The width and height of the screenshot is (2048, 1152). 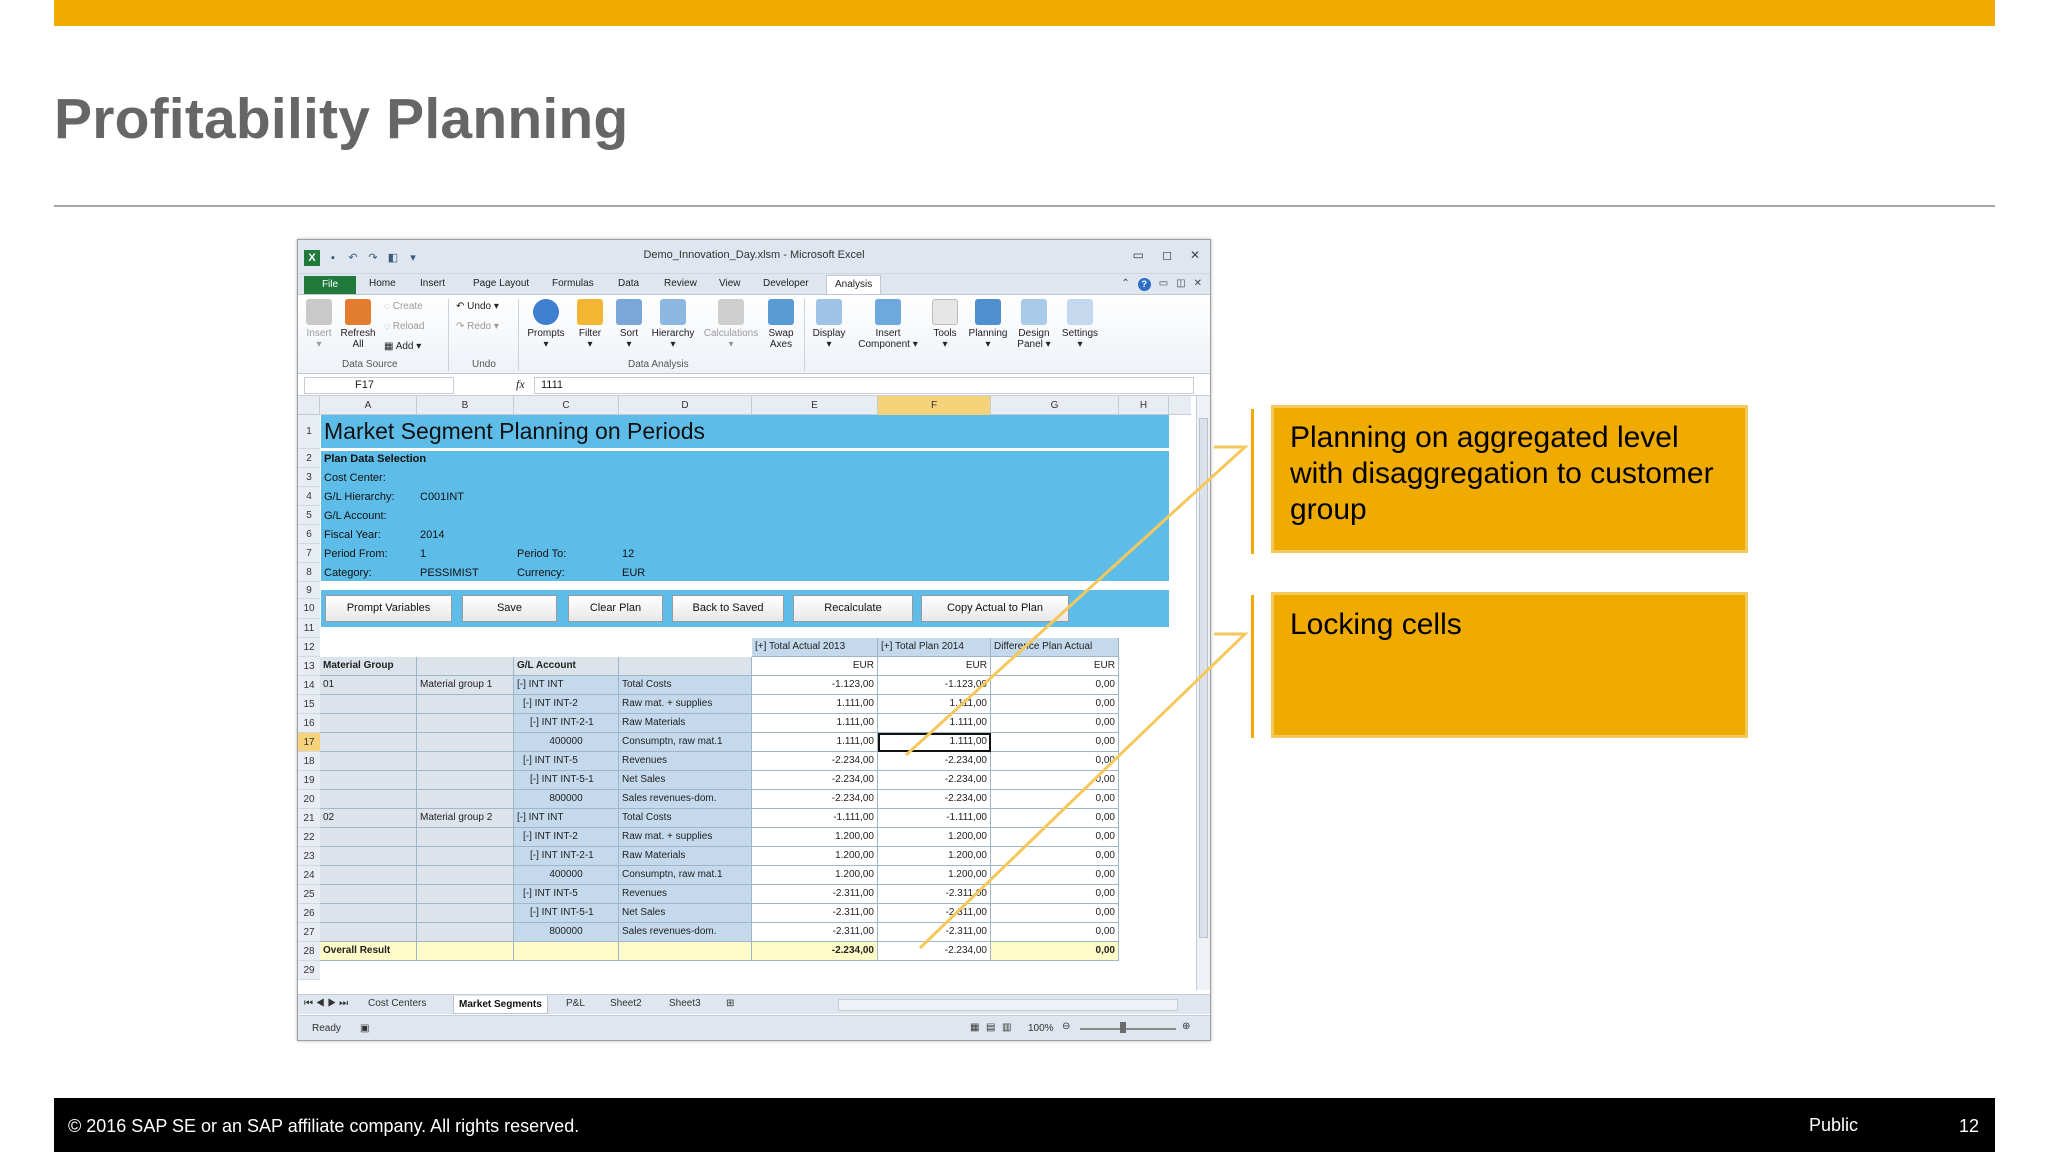 I want to click on row-header: 5, so click(x=309, y=515).